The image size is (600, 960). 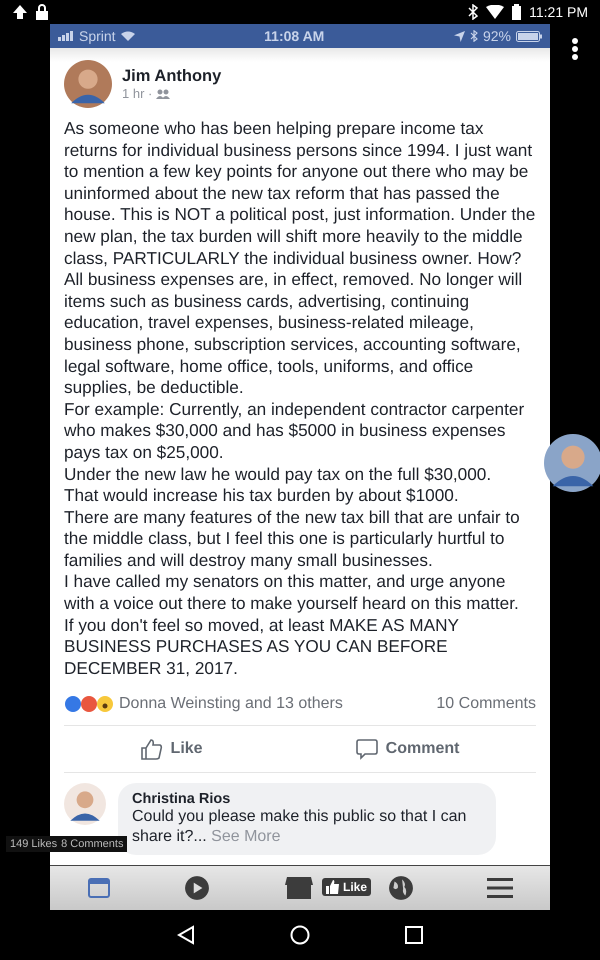 I want to click on upload-icon, so click(x=20, y=12).